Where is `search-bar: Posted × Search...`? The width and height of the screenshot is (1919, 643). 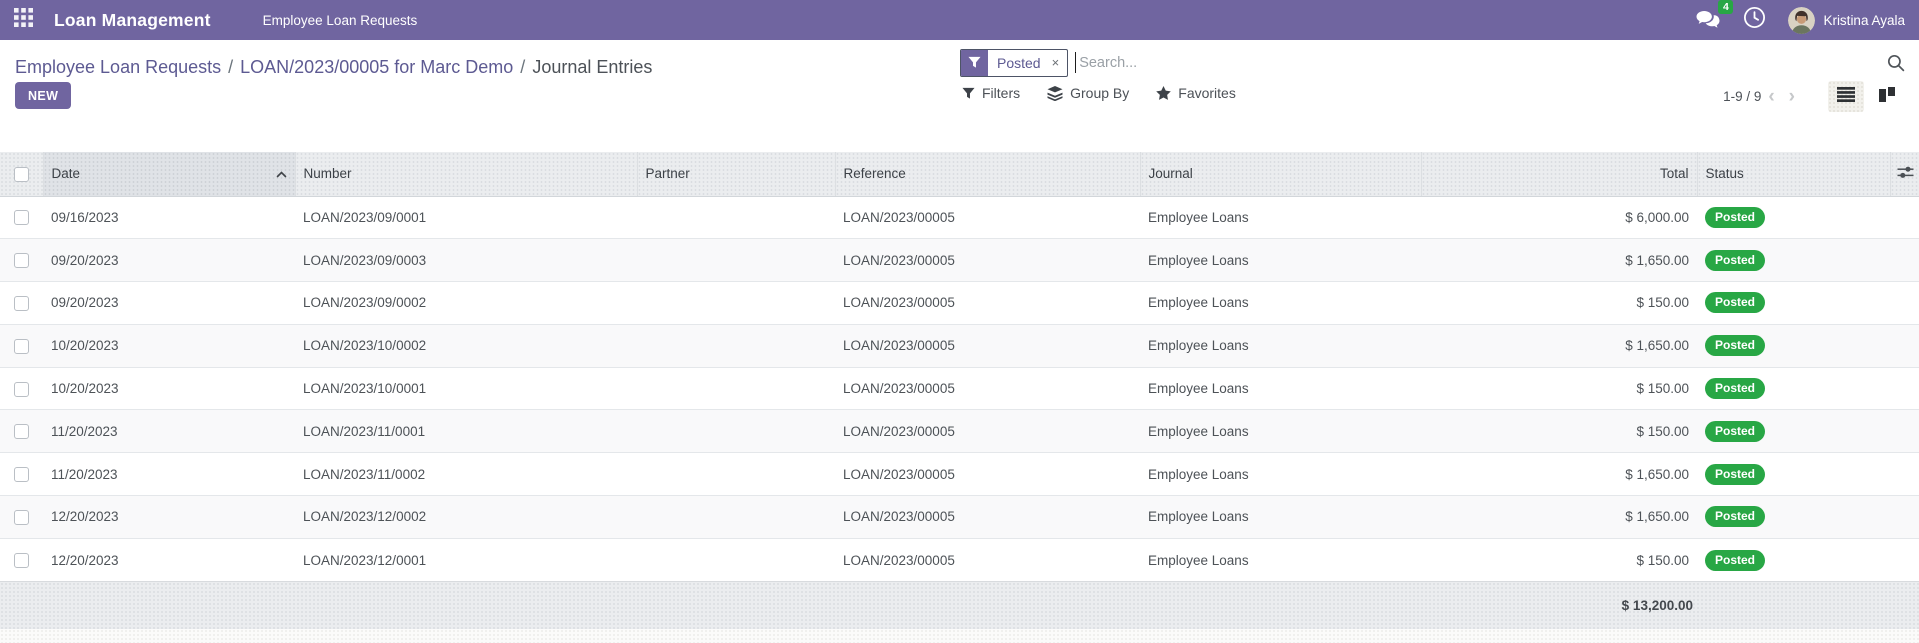
search-bar: Posted × Search... is located at coordinates (1432, 62).